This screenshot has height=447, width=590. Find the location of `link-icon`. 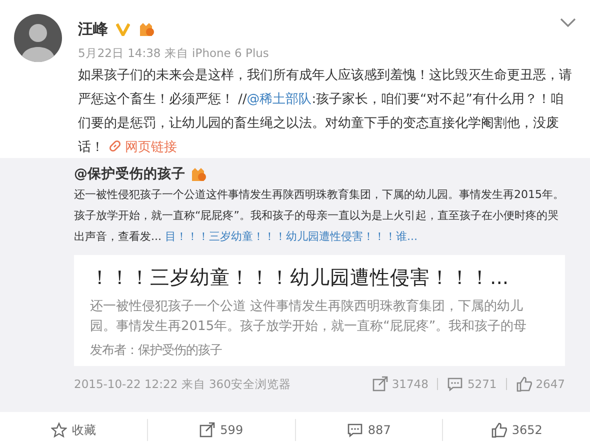

link-icon is located at coordinates (115, 145).